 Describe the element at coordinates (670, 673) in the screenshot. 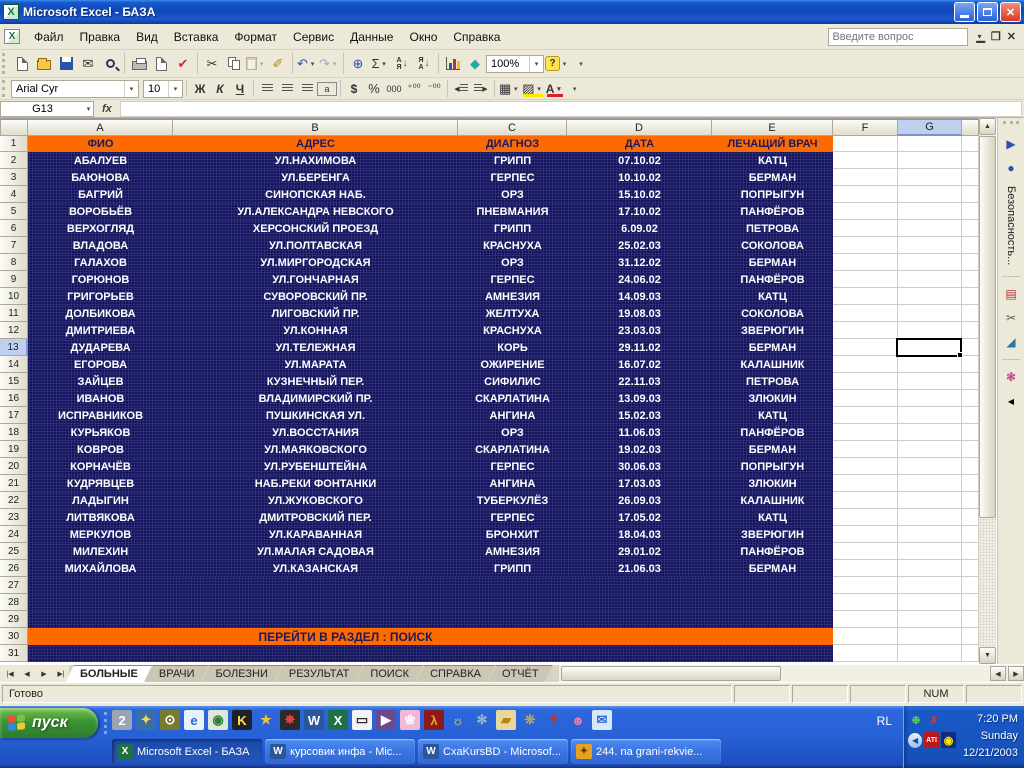

I see `horizontal-scroll-thumb` at that location.